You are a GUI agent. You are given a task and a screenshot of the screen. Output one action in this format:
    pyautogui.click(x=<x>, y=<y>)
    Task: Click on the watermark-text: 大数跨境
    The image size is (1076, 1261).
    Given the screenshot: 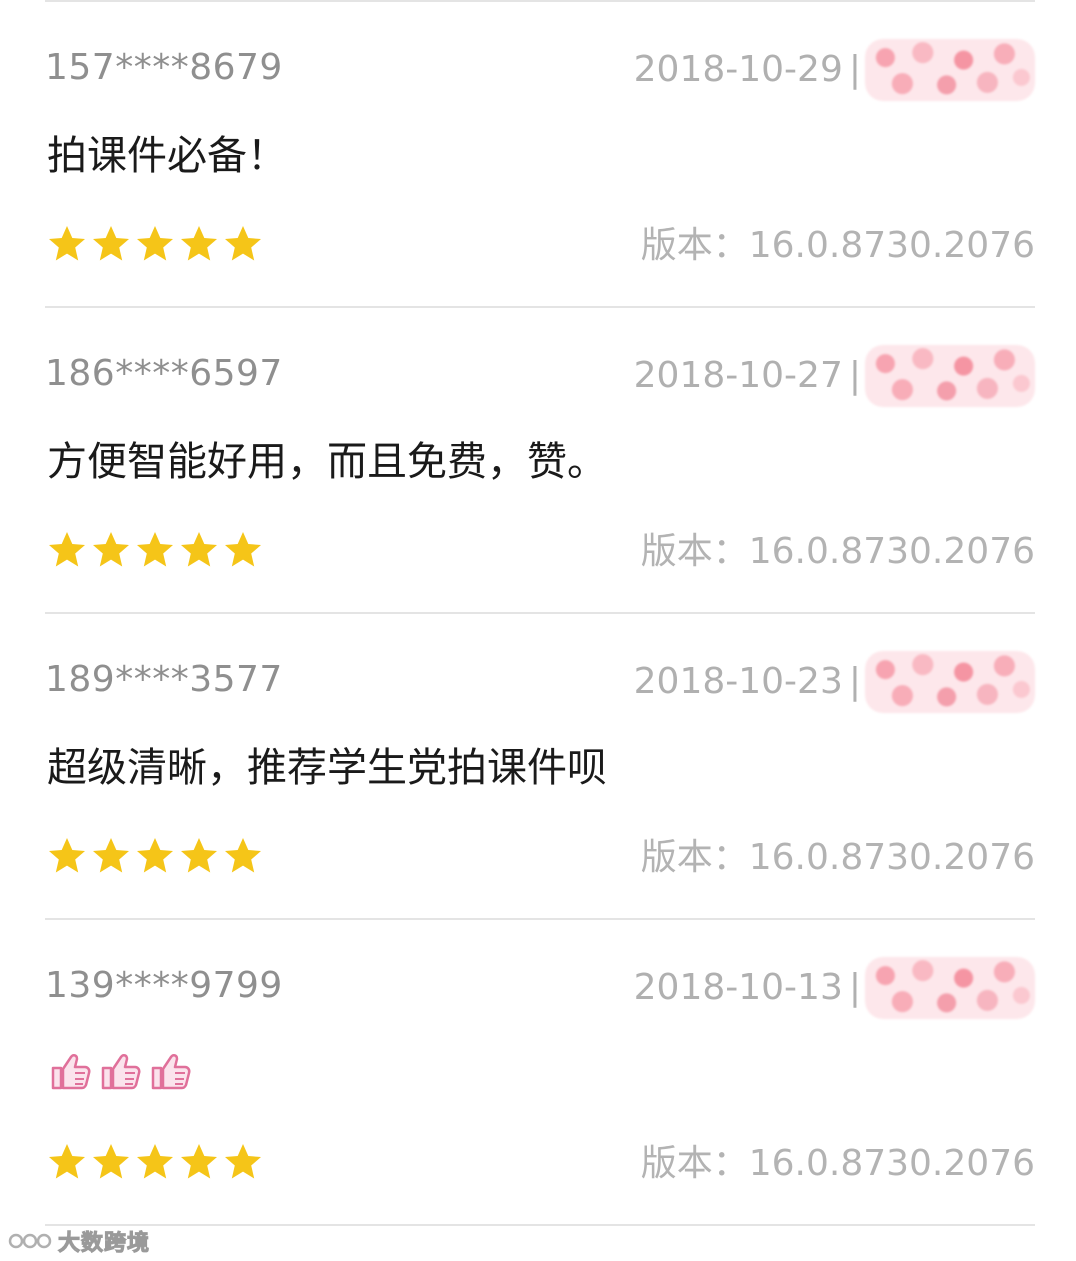 What is the action you would take?
    pyautogui.click(x=104, y=1244)
    